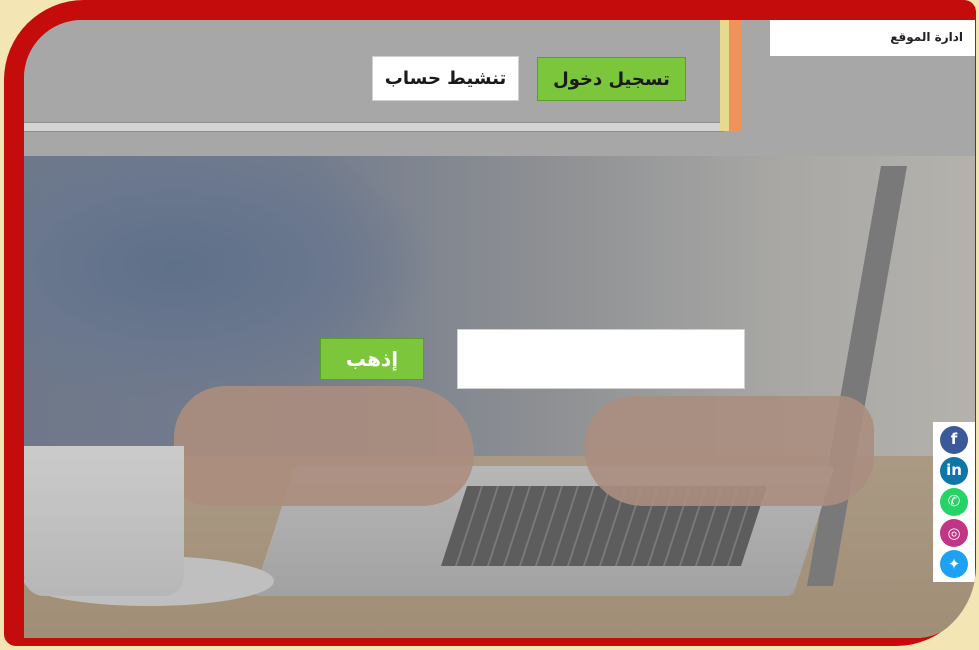  Describe the element at coordinates (445, 78) in the screenshot. I see `activate-account-button: تنشيط حساب` at that location.